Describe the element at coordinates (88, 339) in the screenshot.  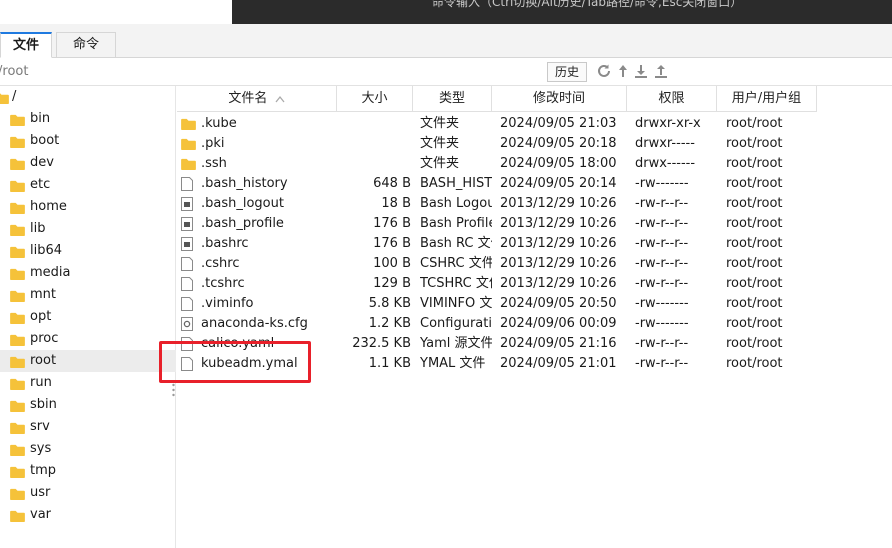
I see `tree-item-proc: proc` at that location.